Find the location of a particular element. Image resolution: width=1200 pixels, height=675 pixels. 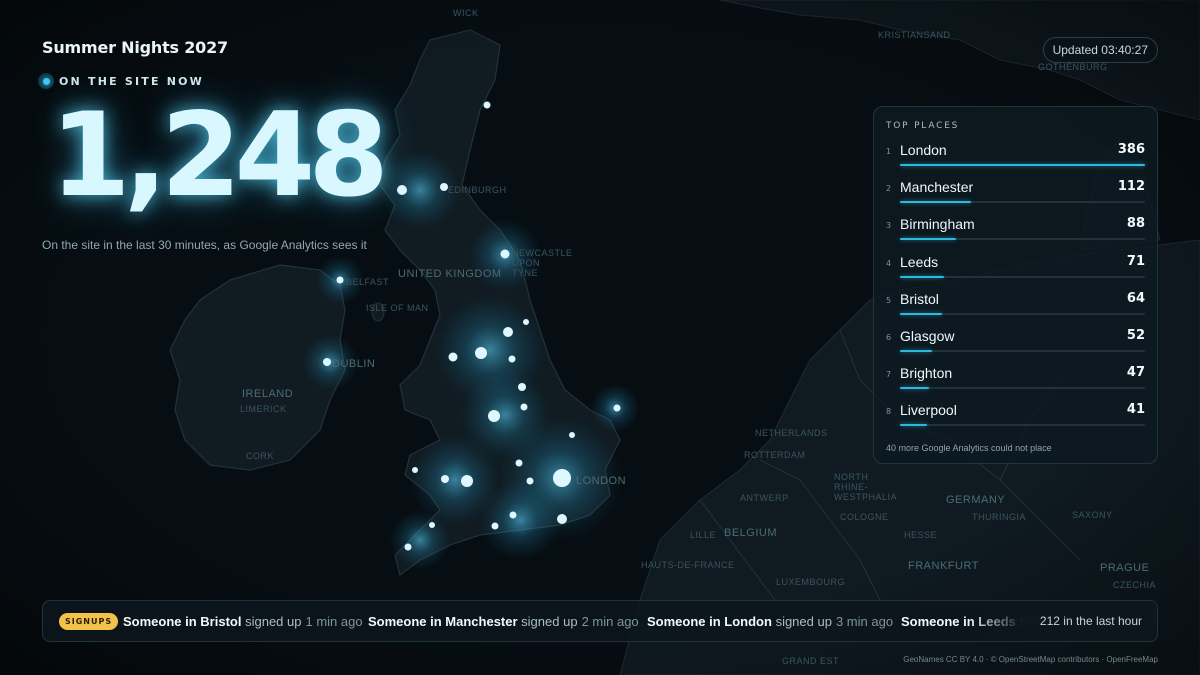

place-row: 6 Glasgow 52 is located at coordinates (1015, 343).